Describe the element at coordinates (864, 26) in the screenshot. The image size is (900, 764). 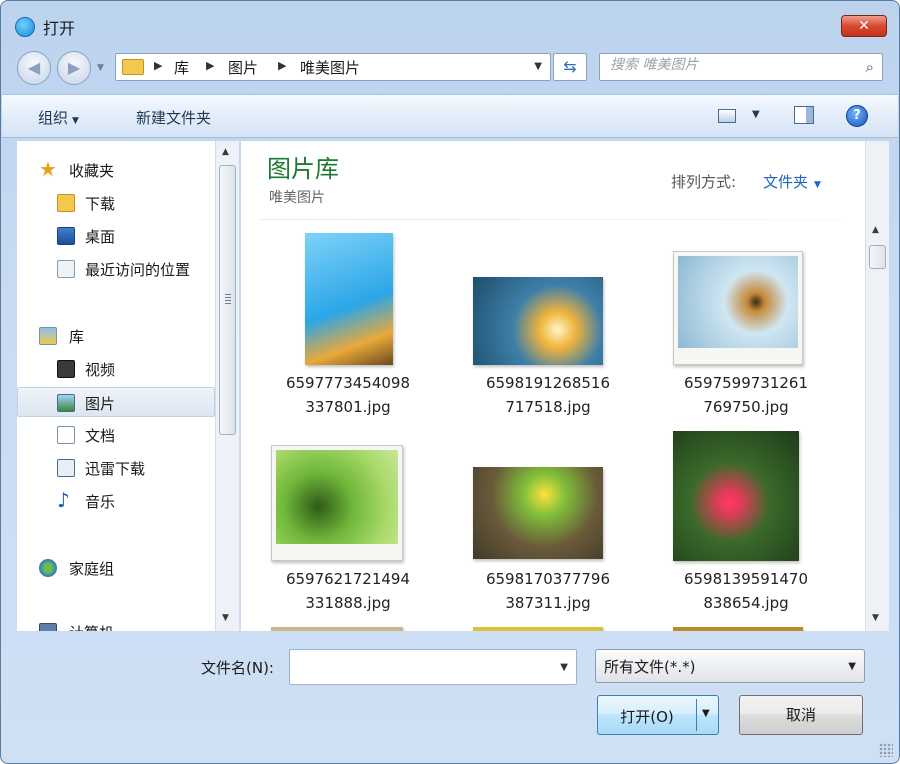
I see `close-button: ✕` at that location.